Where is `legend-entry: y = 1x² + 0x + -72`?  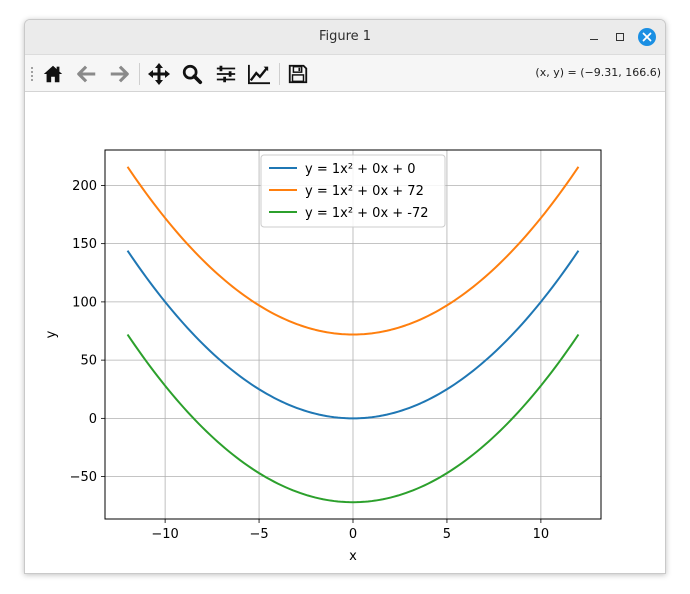
legend-entry: y = 1x² + 0x + -72 is located at coordinates (367, 213).